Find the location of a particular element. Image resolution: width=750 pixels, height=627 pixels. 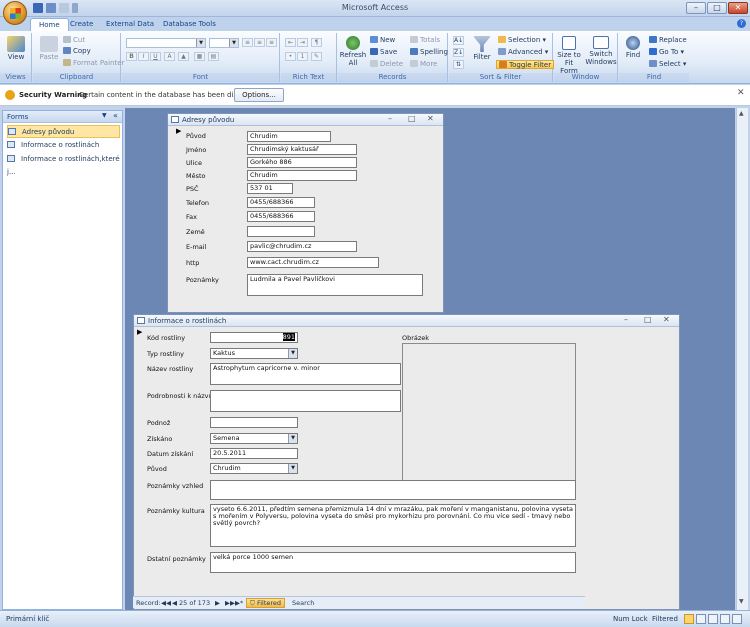

new-record-button: New is located at coordinates (382, 40).